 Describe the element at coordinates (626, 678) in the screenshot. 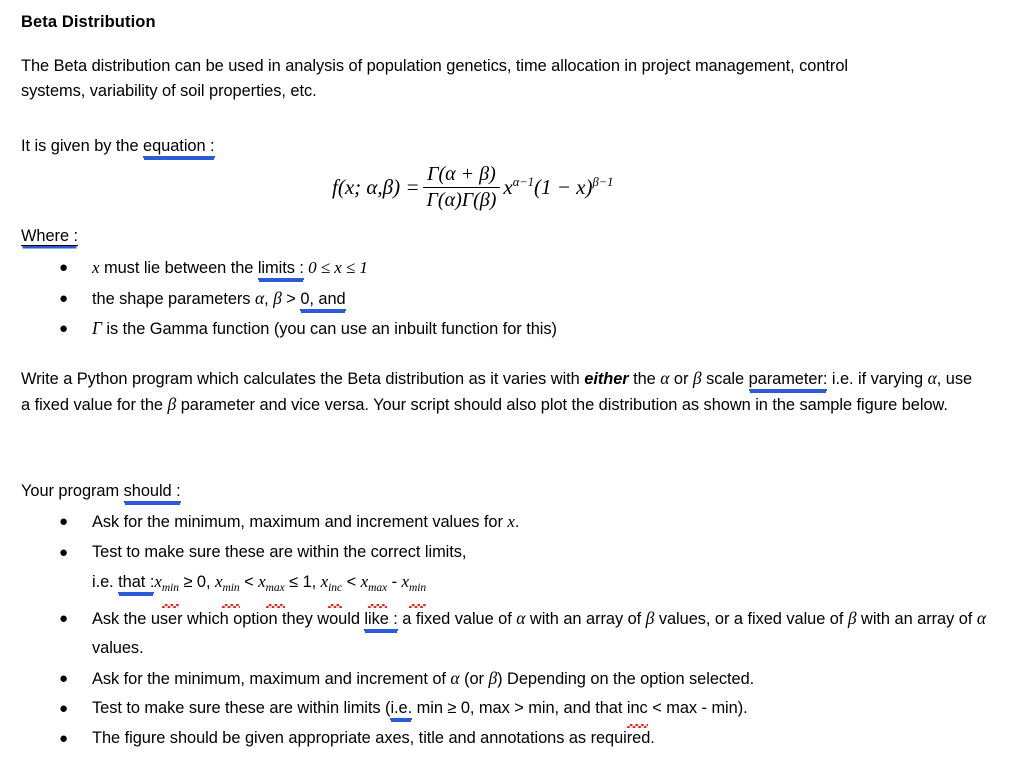

I see `bullet-text-post: ) Depending on the option selected.` at that location.